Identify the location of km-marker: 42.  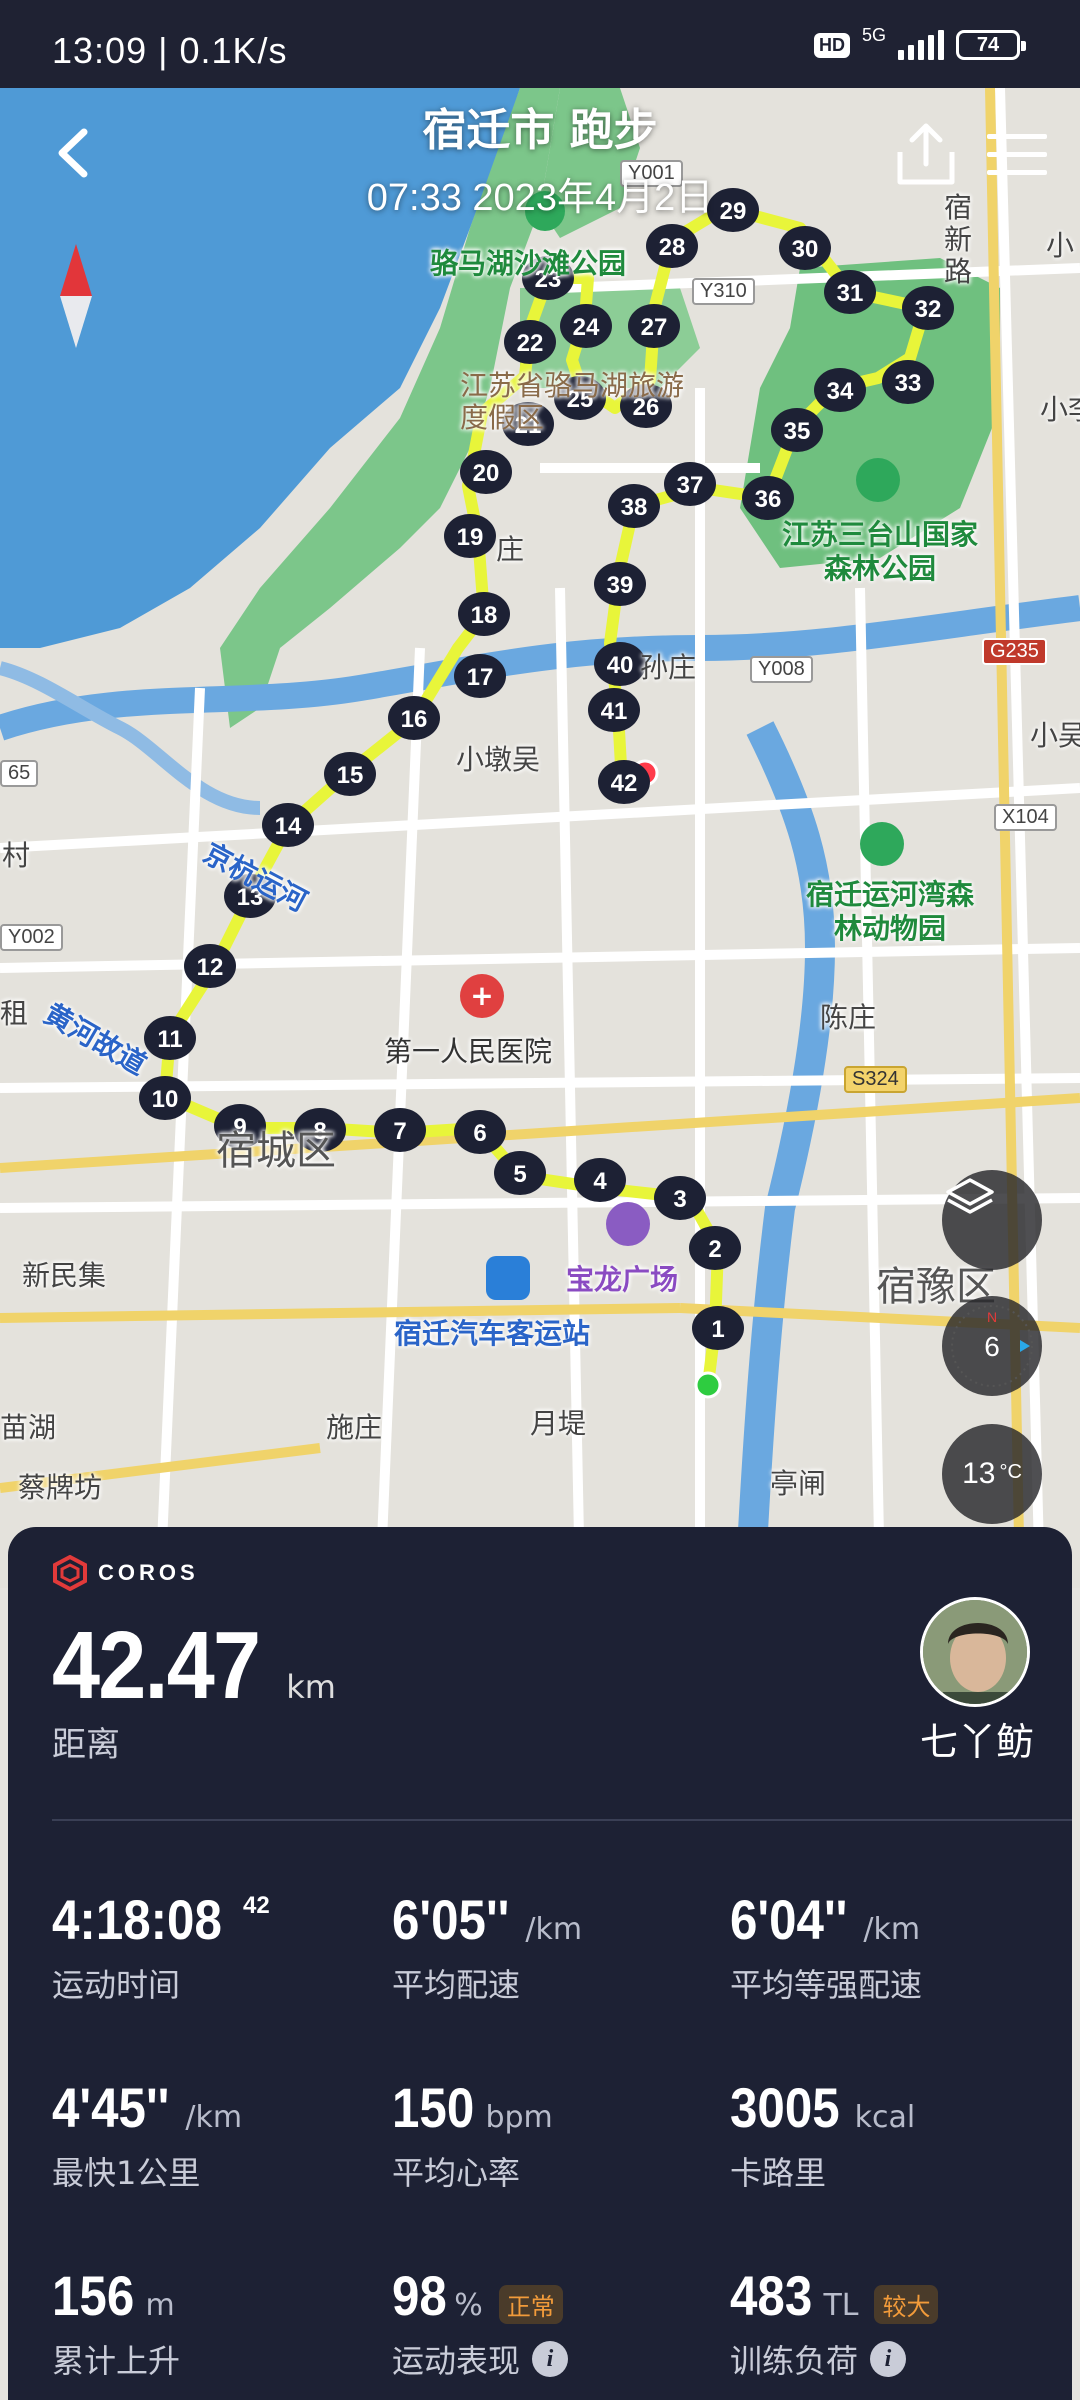
(624, 782).